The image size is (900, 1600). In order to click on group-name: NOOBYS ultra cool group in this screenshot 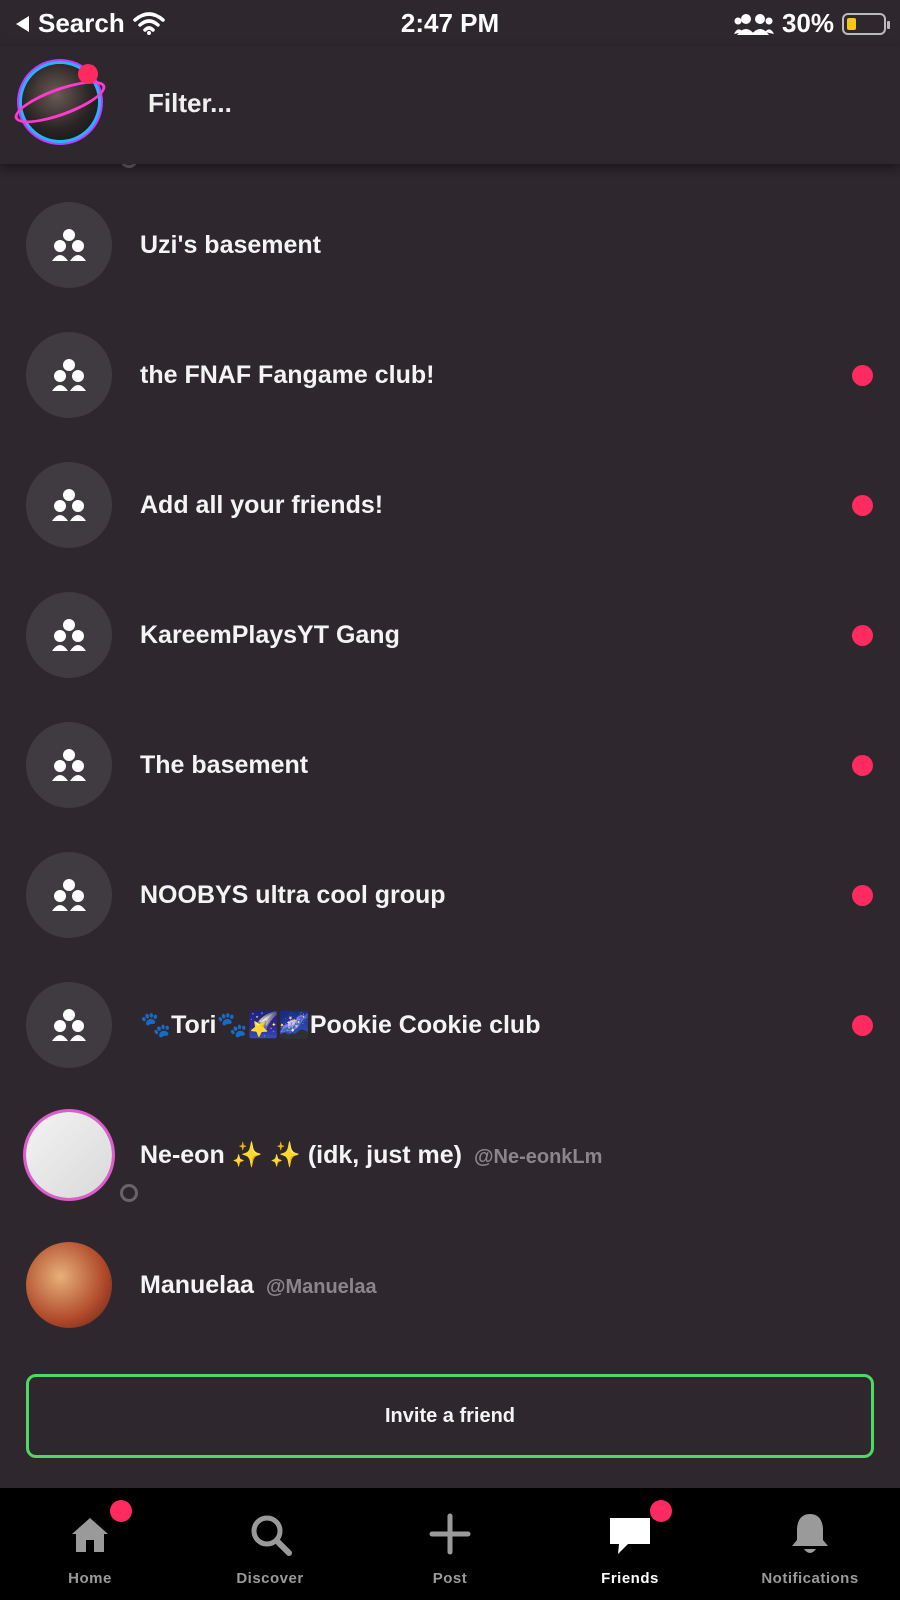, I will do `click(293, 895)`.